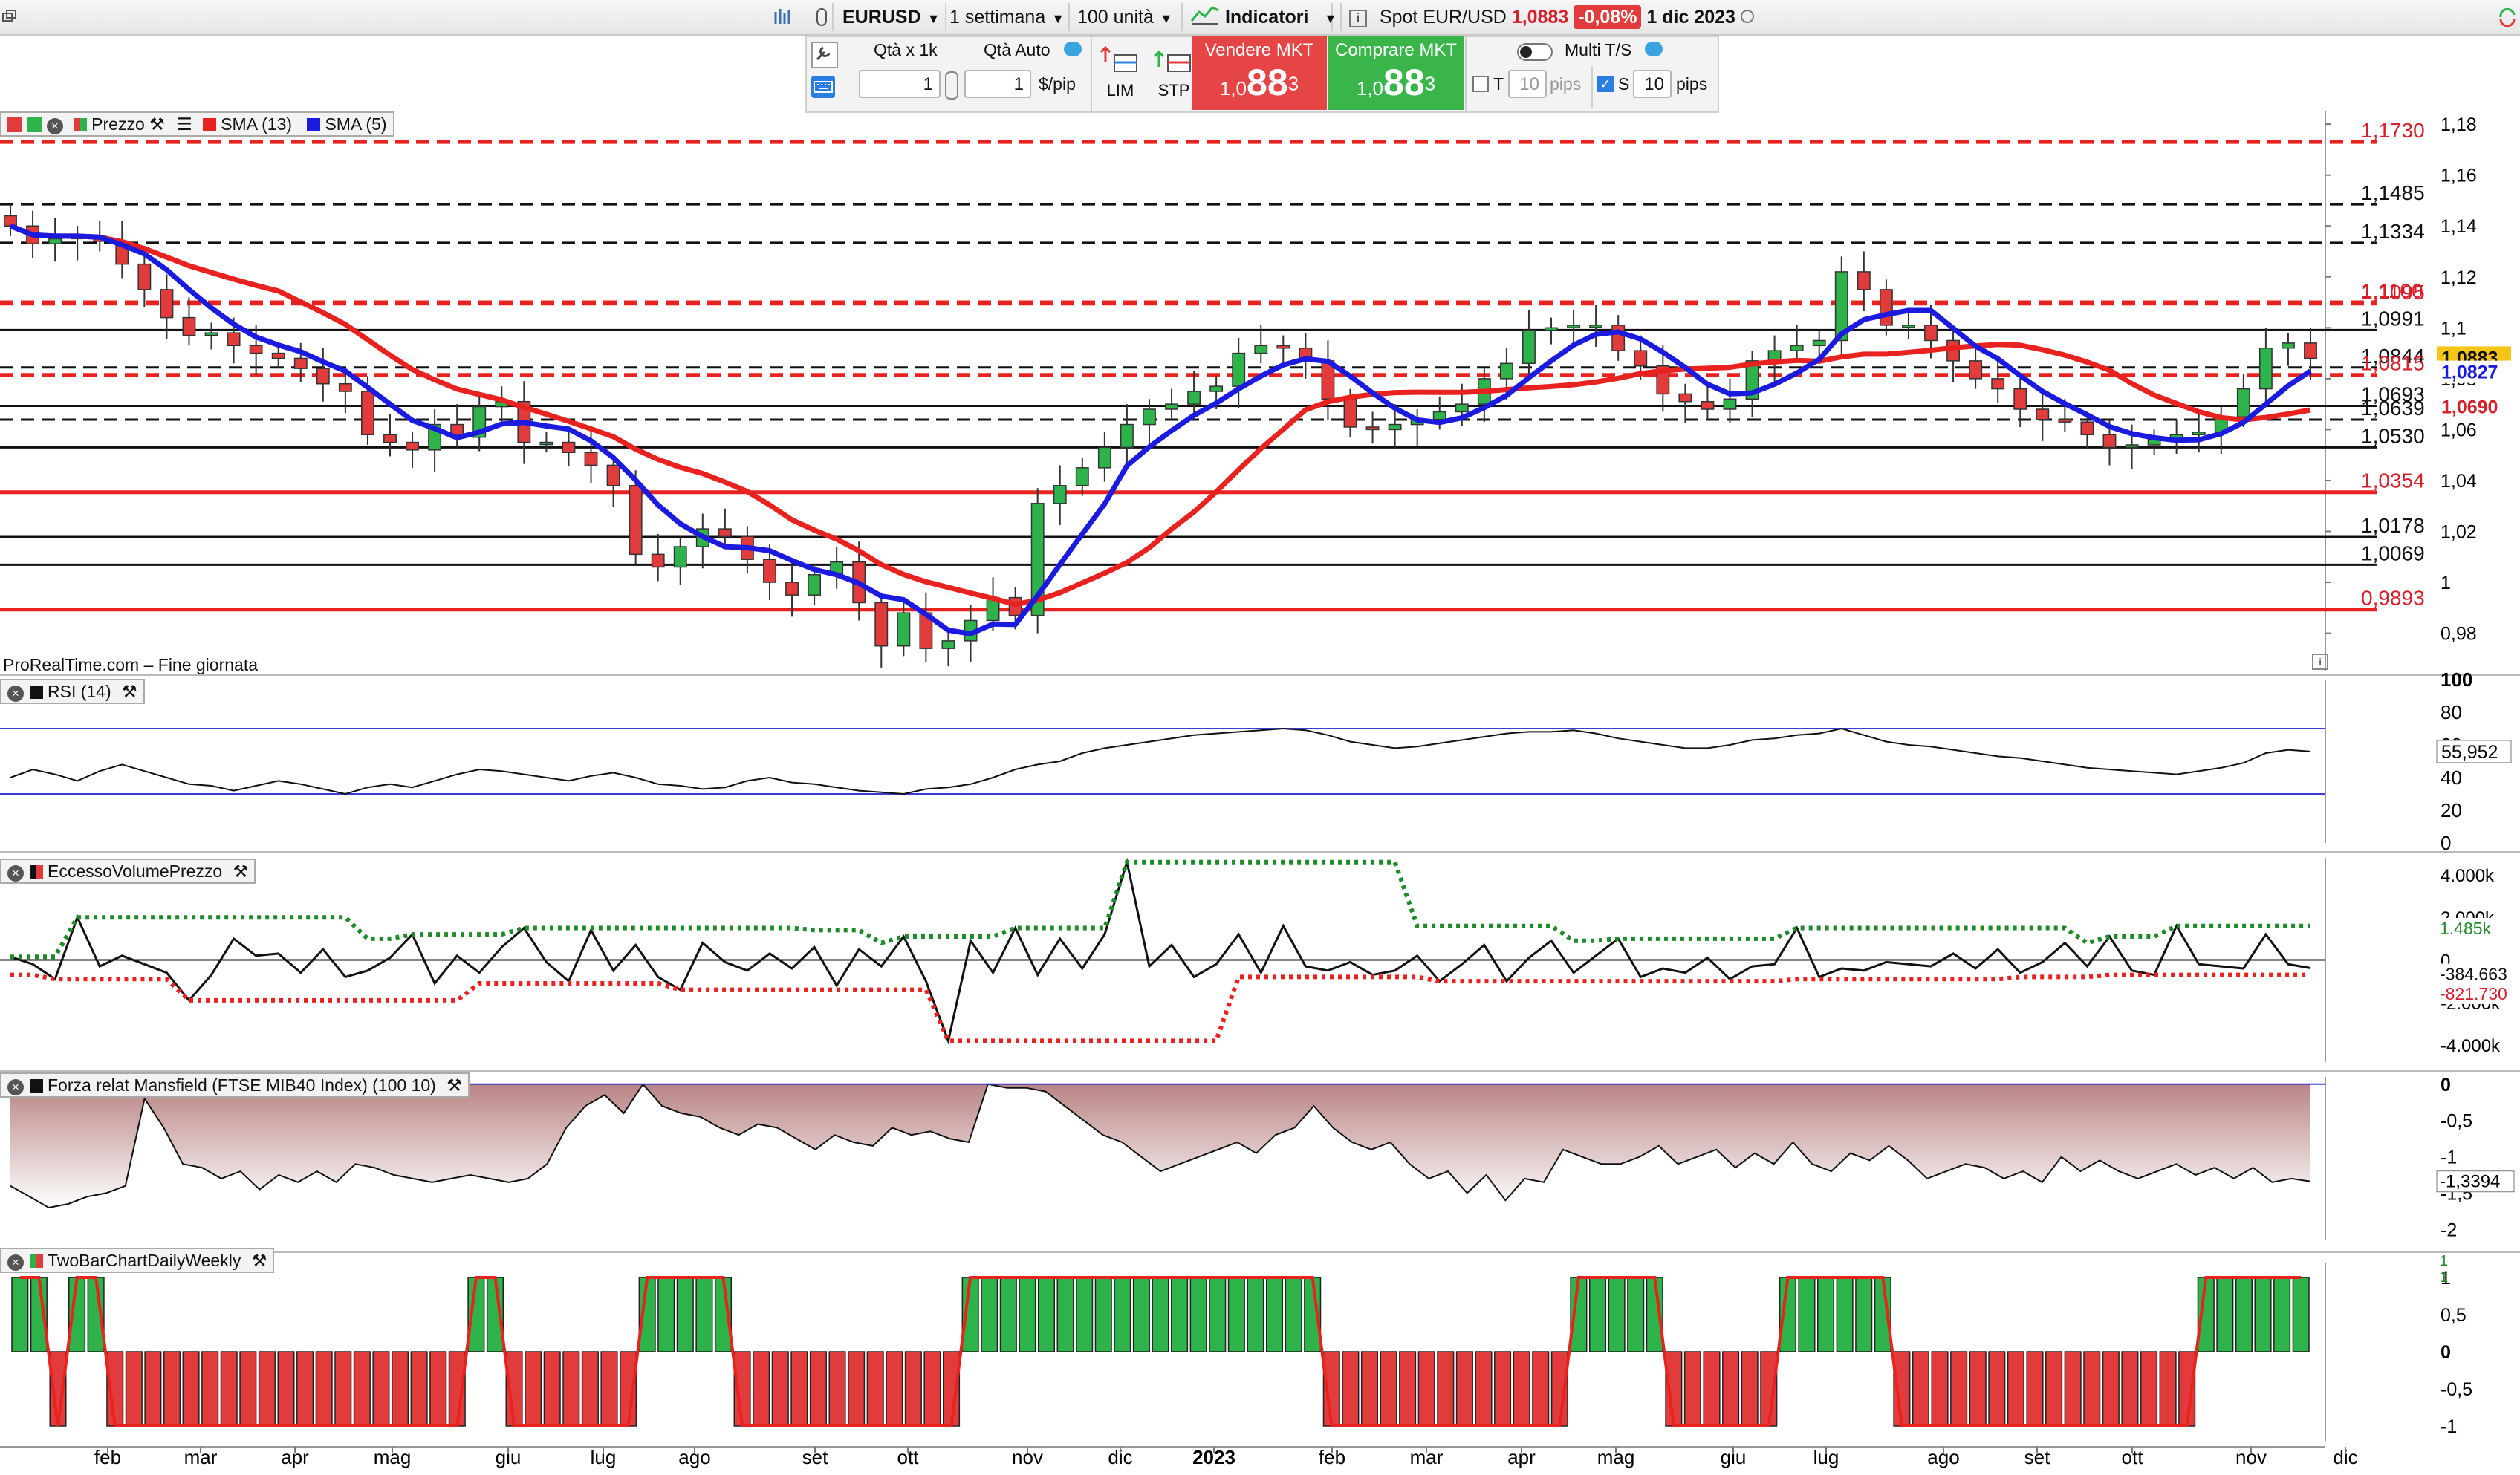  I want to click on qty-input: 1, so click(900, 84).